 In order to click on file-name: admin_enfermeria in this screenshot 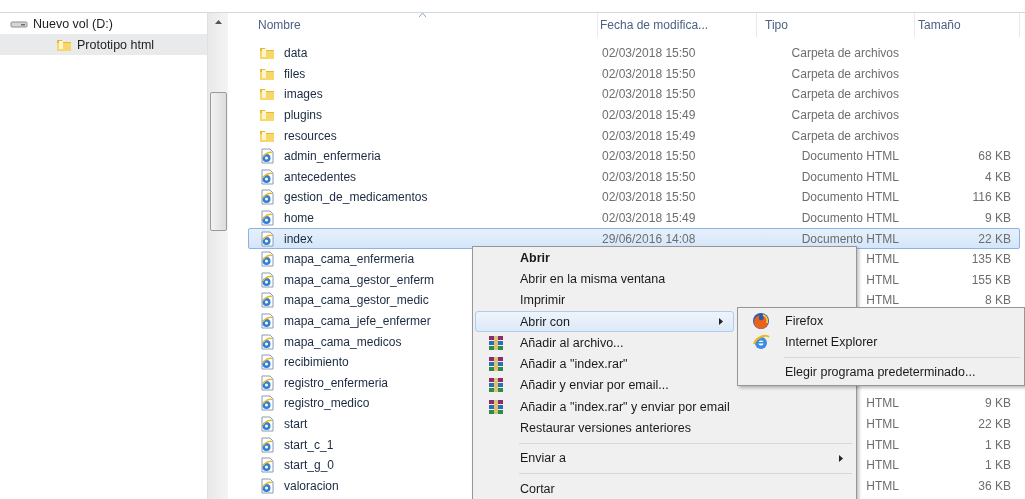, I will do `click(332, 156)`.